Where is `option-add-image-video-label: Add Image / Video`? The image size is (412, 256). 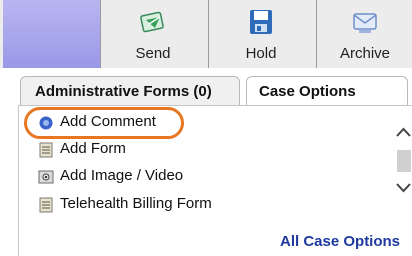 option-add-image-video-label: Add Image / Video is located at coordinates (122, 175).